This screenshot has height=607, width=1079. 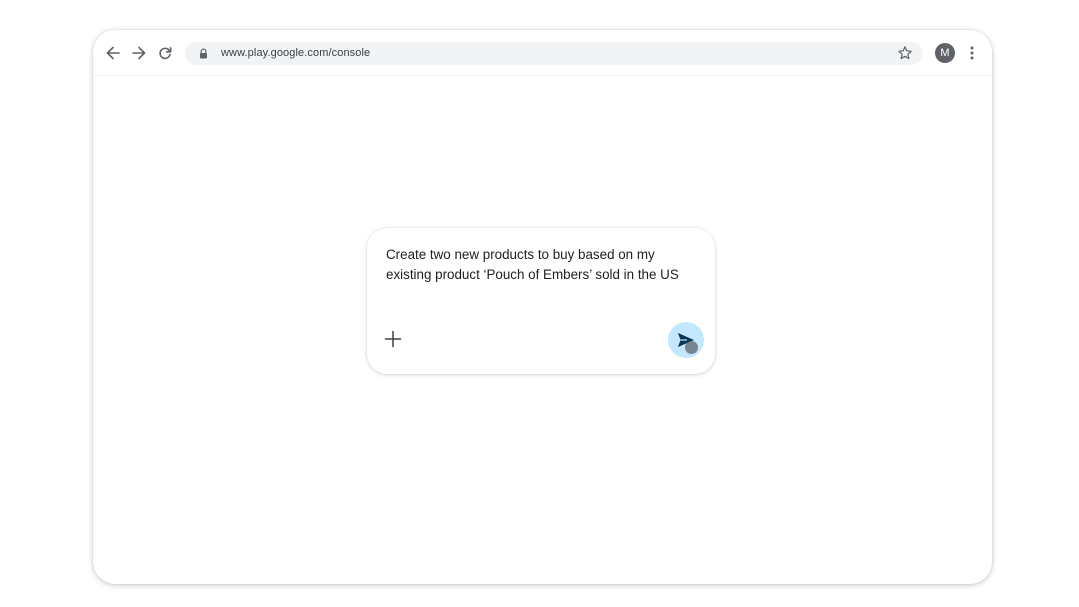 I want to click on url-text: www.play.google.com/console, so click(x=296, y=53).